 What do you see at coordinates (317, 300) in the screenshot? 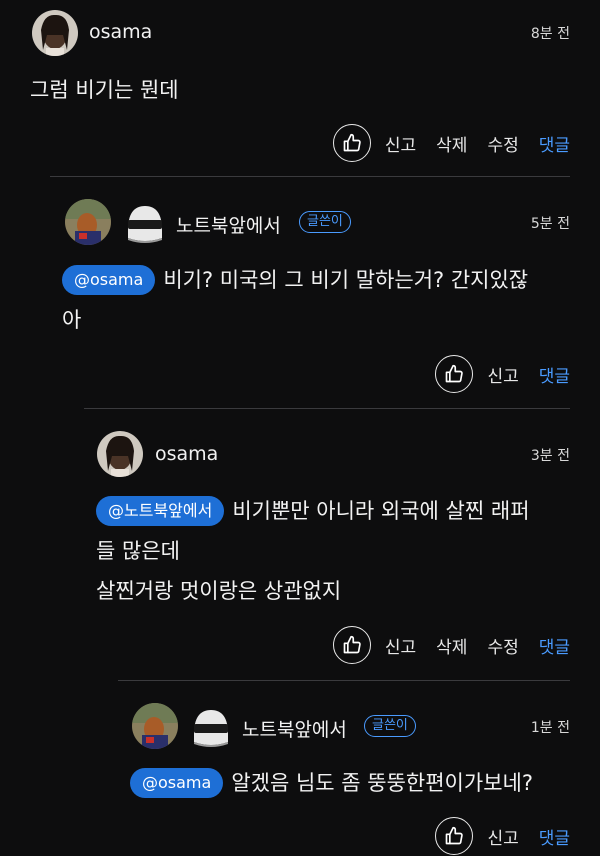
I see `comment-body: @osama 비기? 미국의 그 비기 말하는거? 간지있잖 아` at bounding box center [317, 300].